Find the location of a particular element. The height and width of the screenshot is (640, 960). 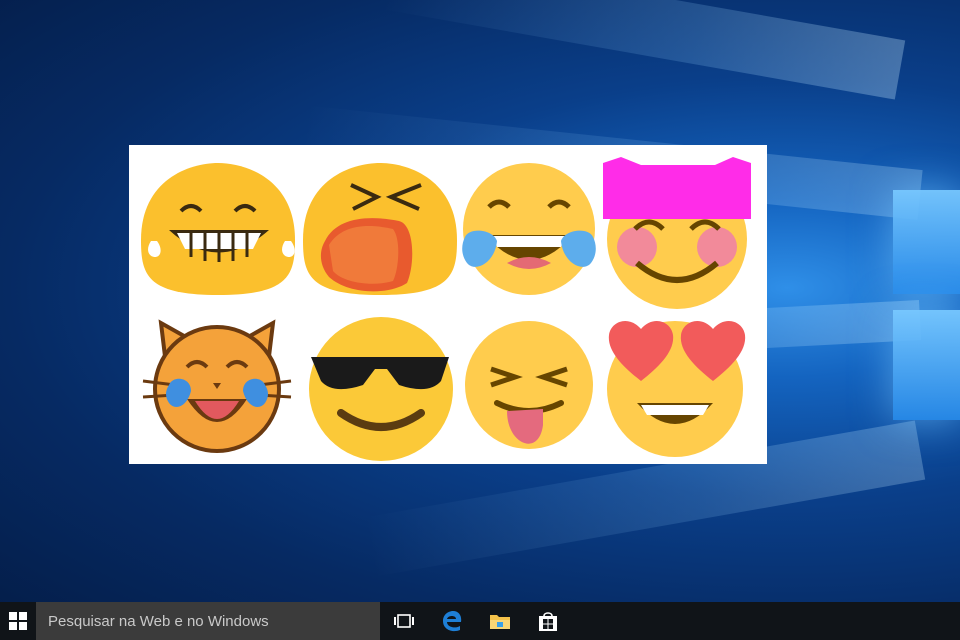

tears-of-joy-icon is located at coordinates (529, 229).